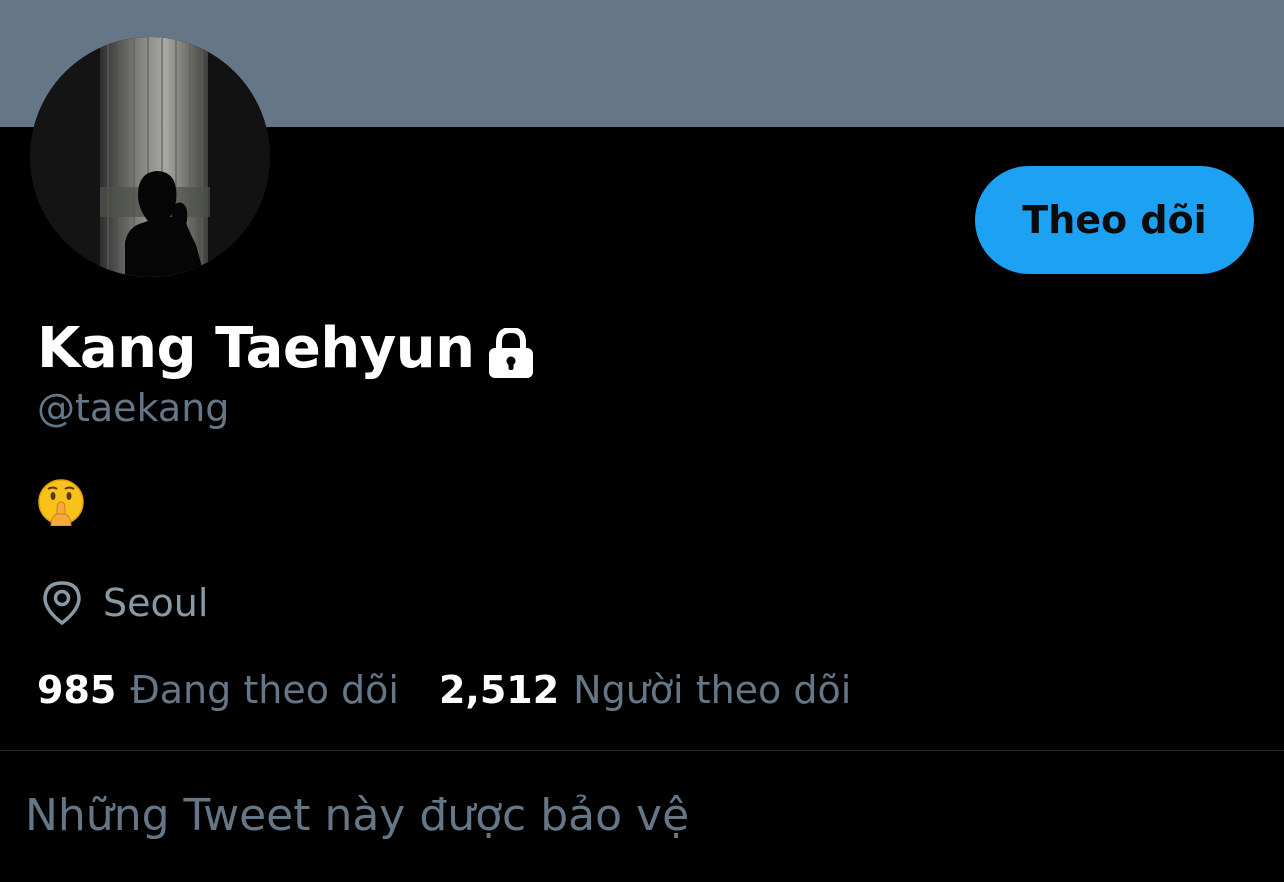  What do you see at coordinates (256, 348) in the screenshot?
I see `display-name: Kang Taehyun` at bounding box center [256, 348].